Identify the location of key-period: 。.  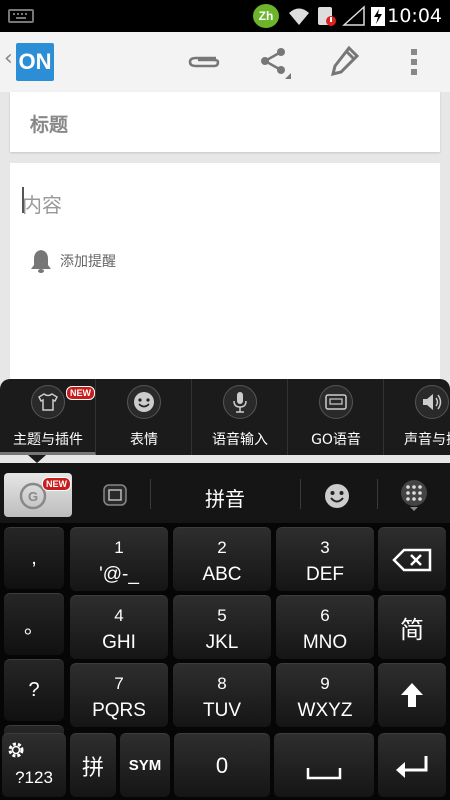
(34, 624).